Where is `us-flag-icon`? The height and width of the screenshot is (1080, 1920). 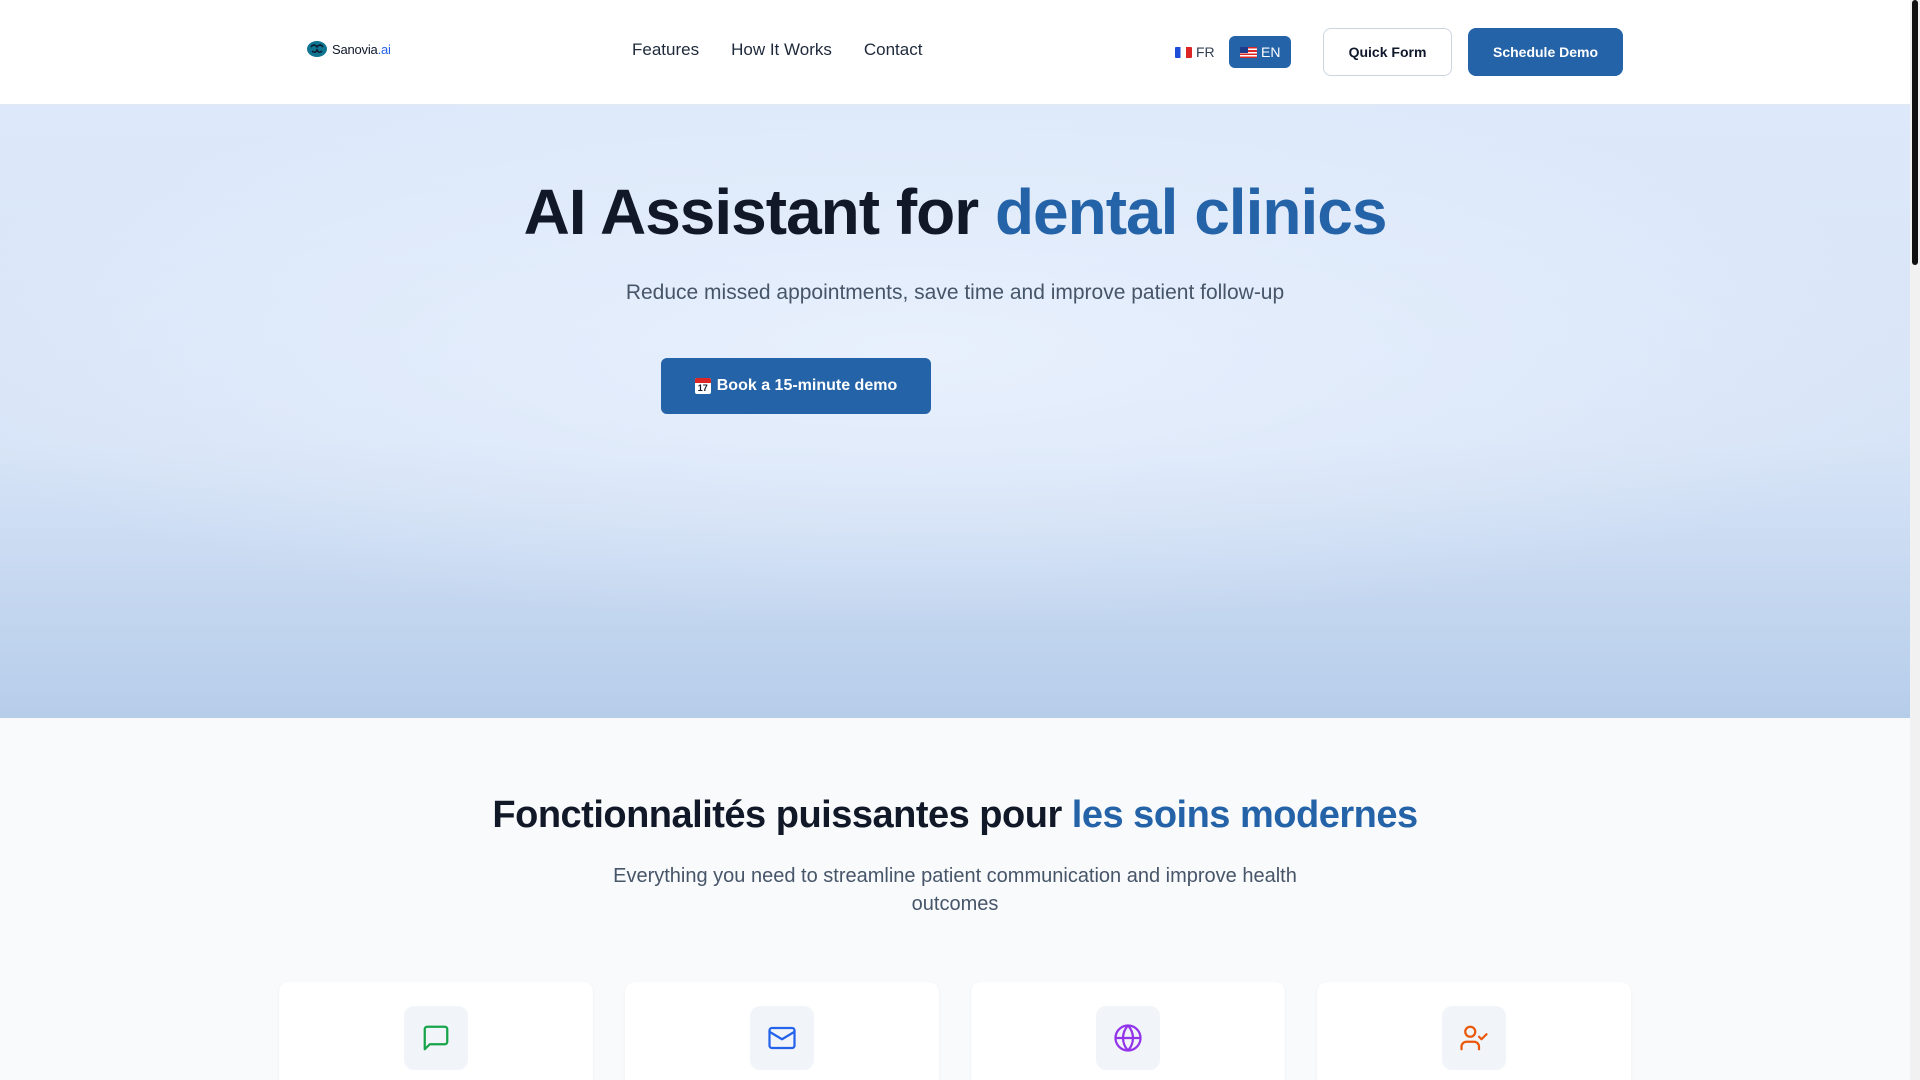 us-flag-icon is located at coordinates (1248, 52).